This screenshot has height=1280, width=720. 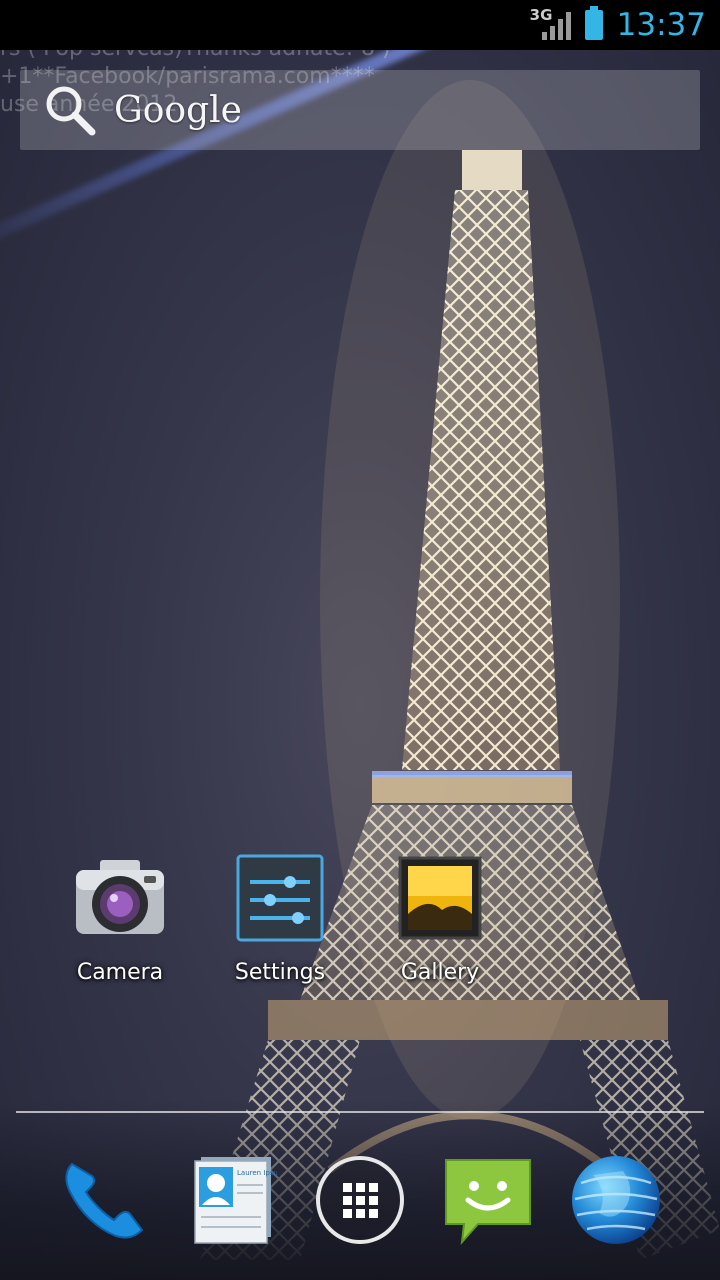 I want to click on status-bar: 3G 13:37, so click(x=360, y=25).